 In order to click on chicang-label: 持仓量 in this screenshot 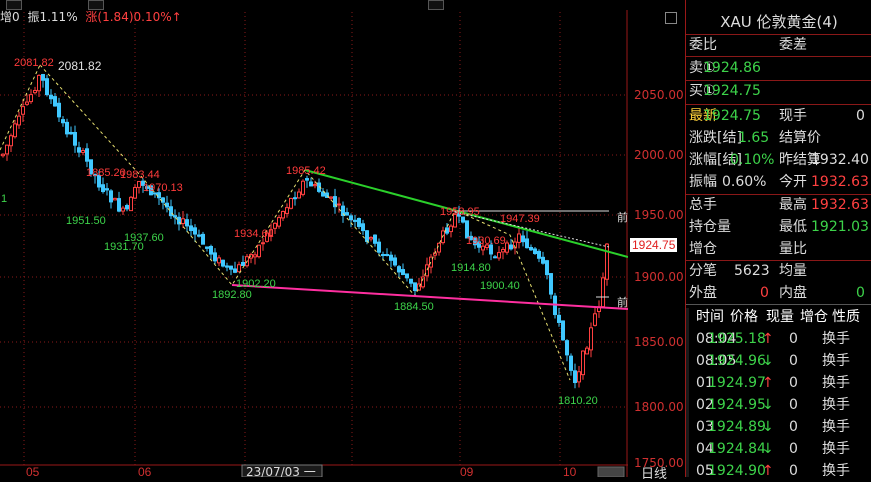, I will do `click(710, 227)`.